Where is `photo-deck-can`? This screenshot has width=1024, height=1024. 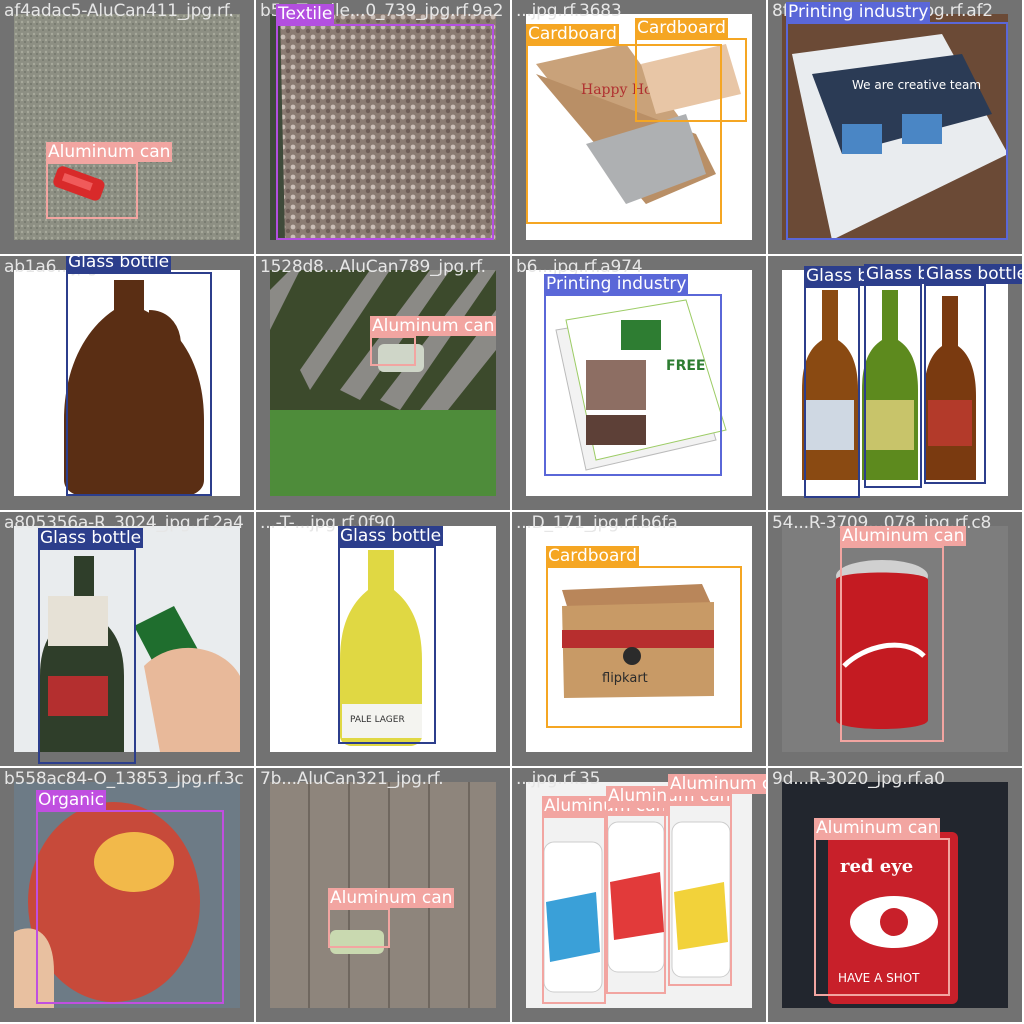
photo-deck-can is located at coordinates (383, 383).